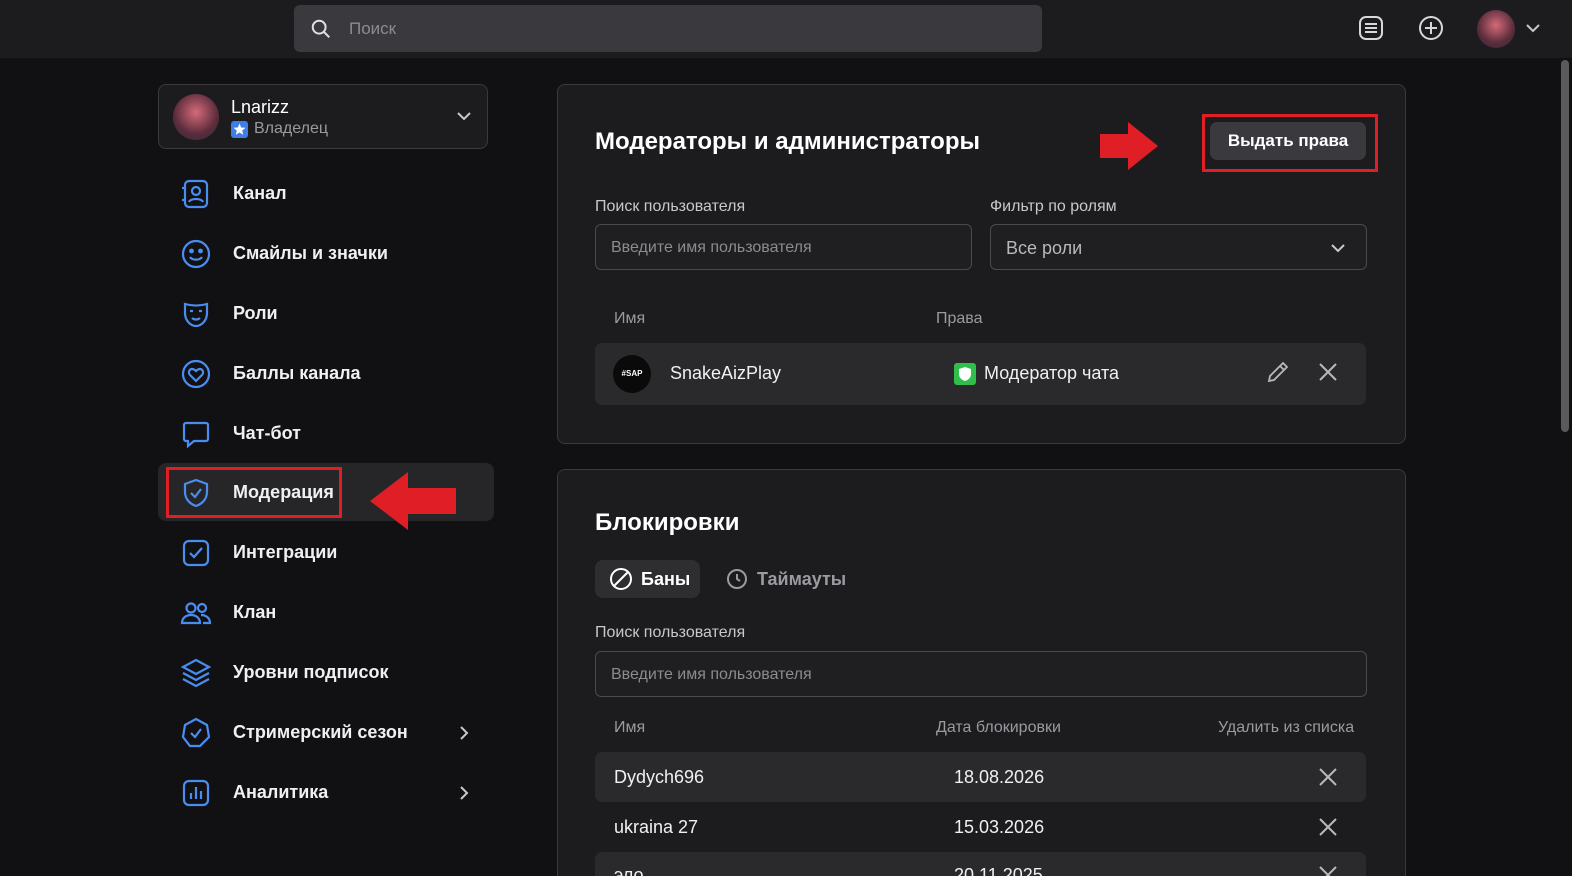 This screenshot has height=876, width=1572. What do you see at coordinates (260, 107) in the screenshot?
I see `channel-name: Lnarizz` at bounding box center [260, 107].